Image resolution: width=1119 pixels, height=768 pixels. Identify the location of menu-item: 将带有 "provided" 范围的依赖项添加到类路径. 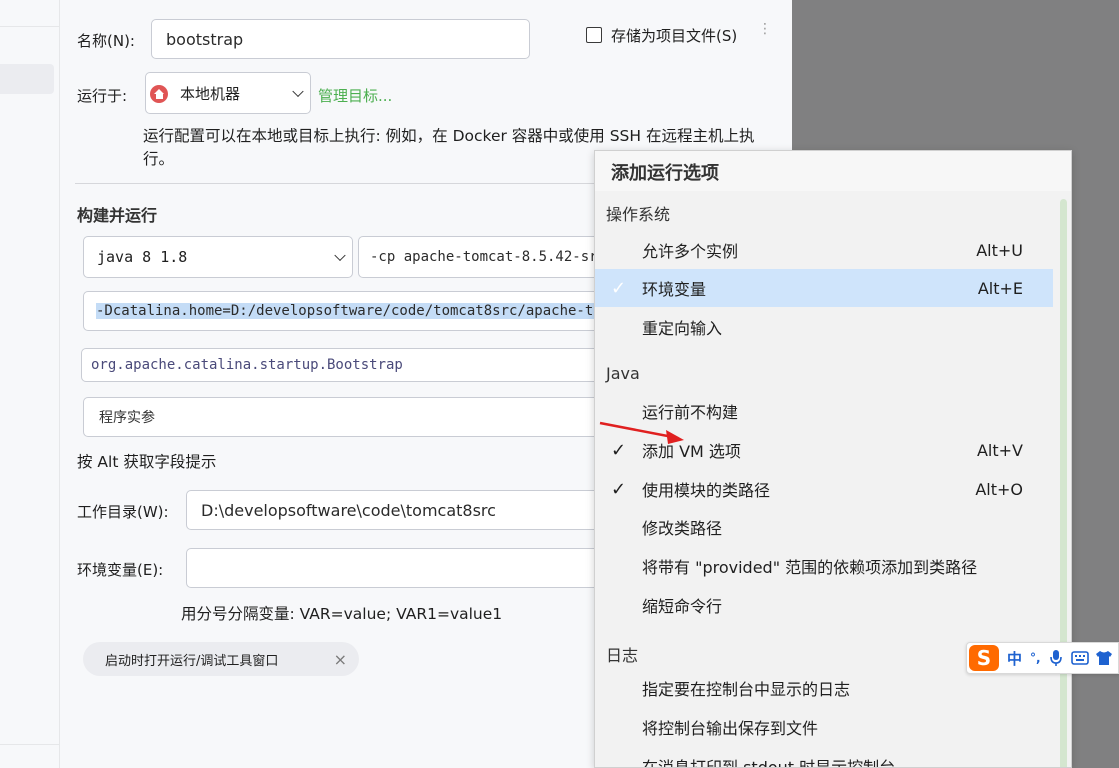
(824, 566).